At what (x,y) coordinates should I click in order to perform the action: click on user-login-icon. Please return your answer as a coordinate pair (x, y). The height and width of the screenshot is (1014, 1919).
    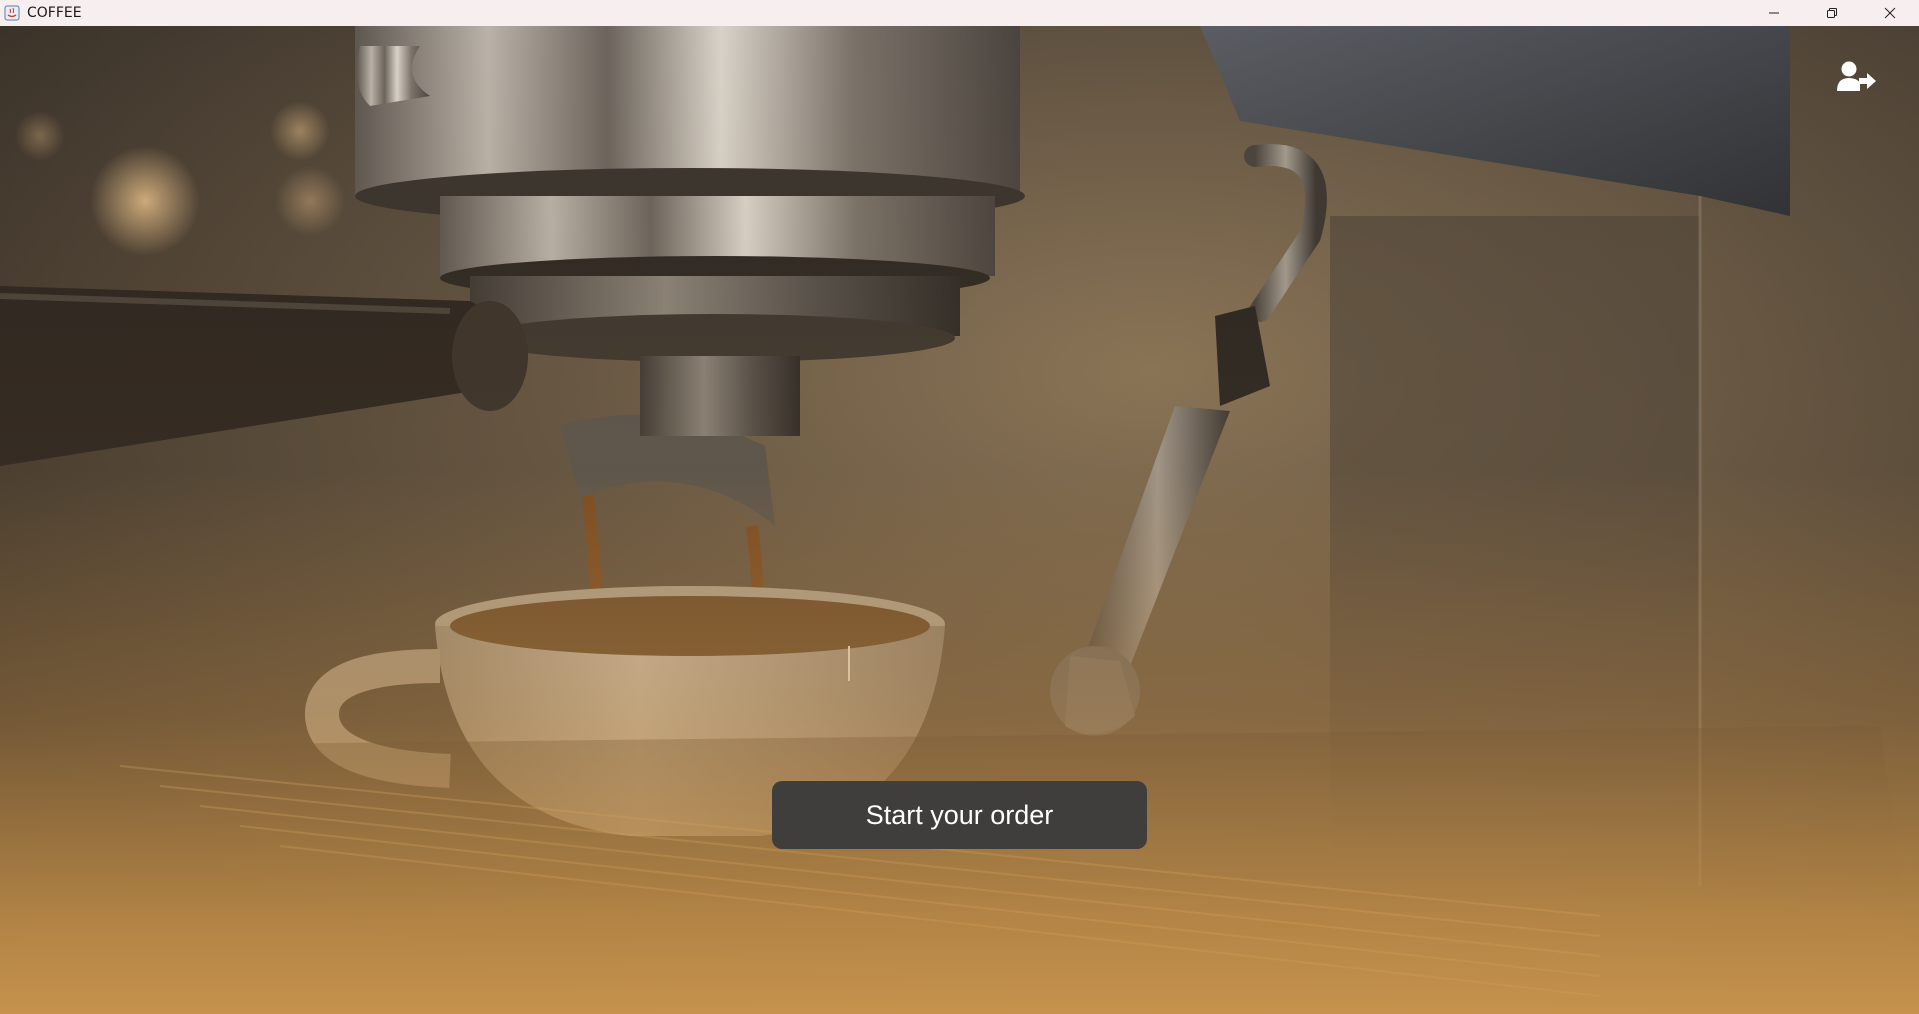
    Looking at the image, I should click on (1857, 77).